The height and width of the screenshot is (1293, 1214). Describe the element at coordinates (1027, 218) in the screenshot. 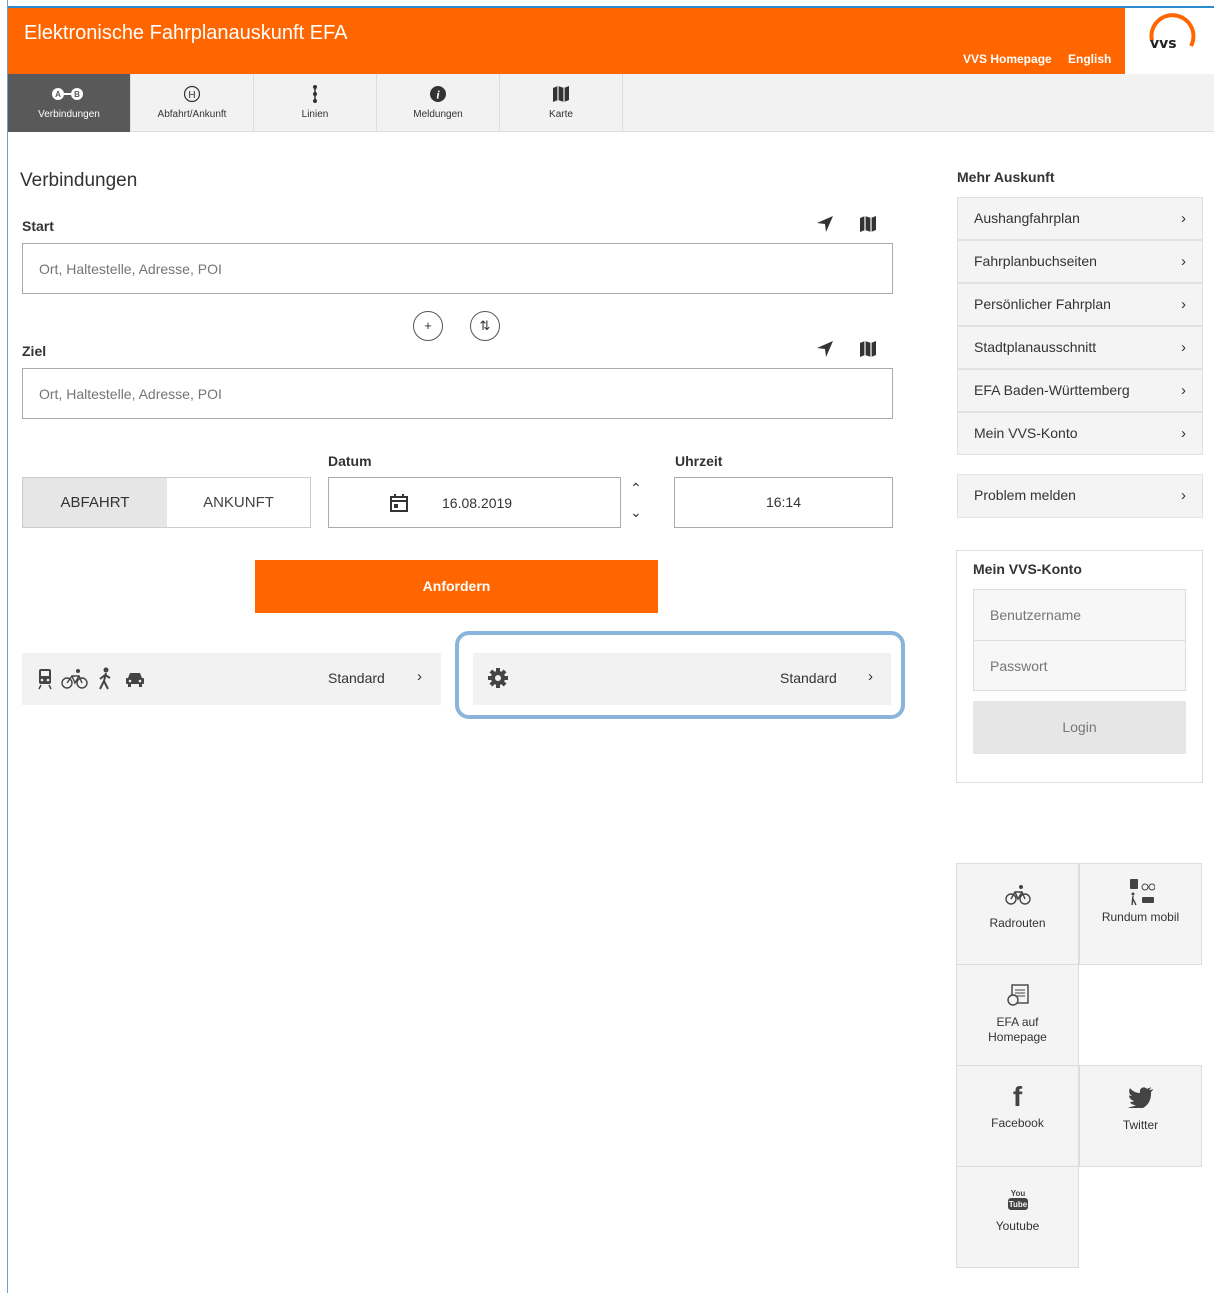

I see `sidebar-item-label: Aushangfahrplan` at that location.